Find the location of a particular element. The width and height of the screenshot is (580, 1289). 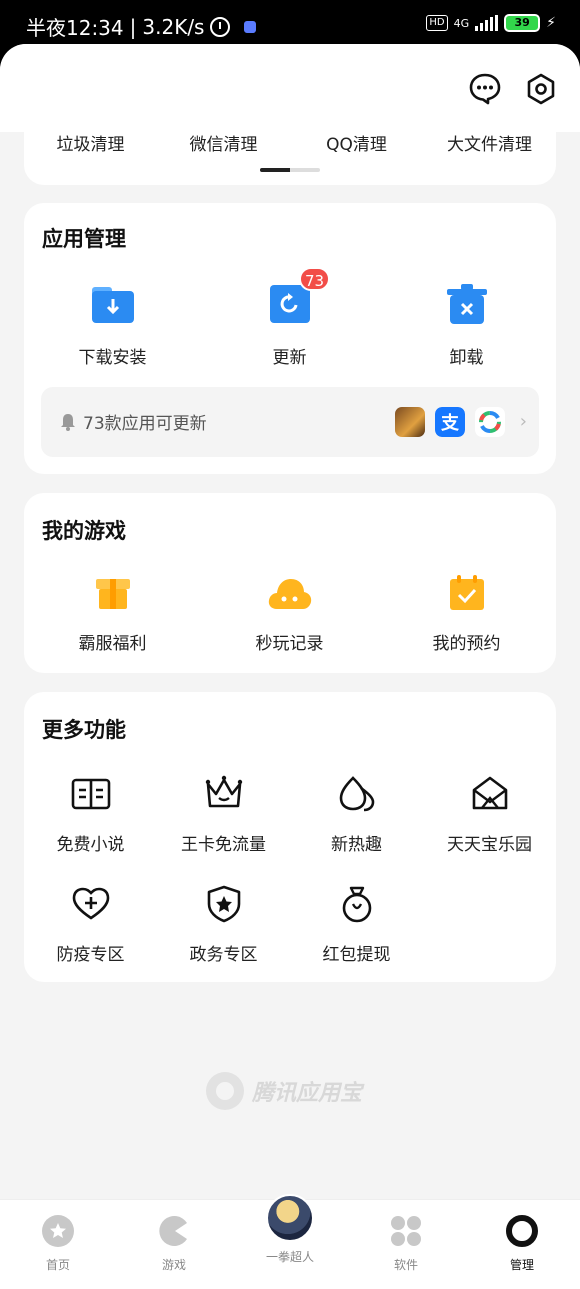

update-notice-text: 73款应用可更新 is located at coordinates (145, 424).